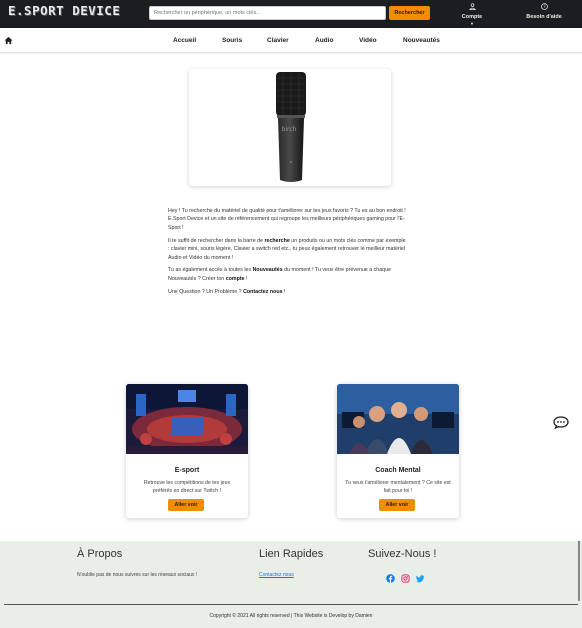 The width and height of the screenshot is (582, 628). Describe the element at coordinates (579, 571) in the screenshot. I see `scrollbar` at that location.